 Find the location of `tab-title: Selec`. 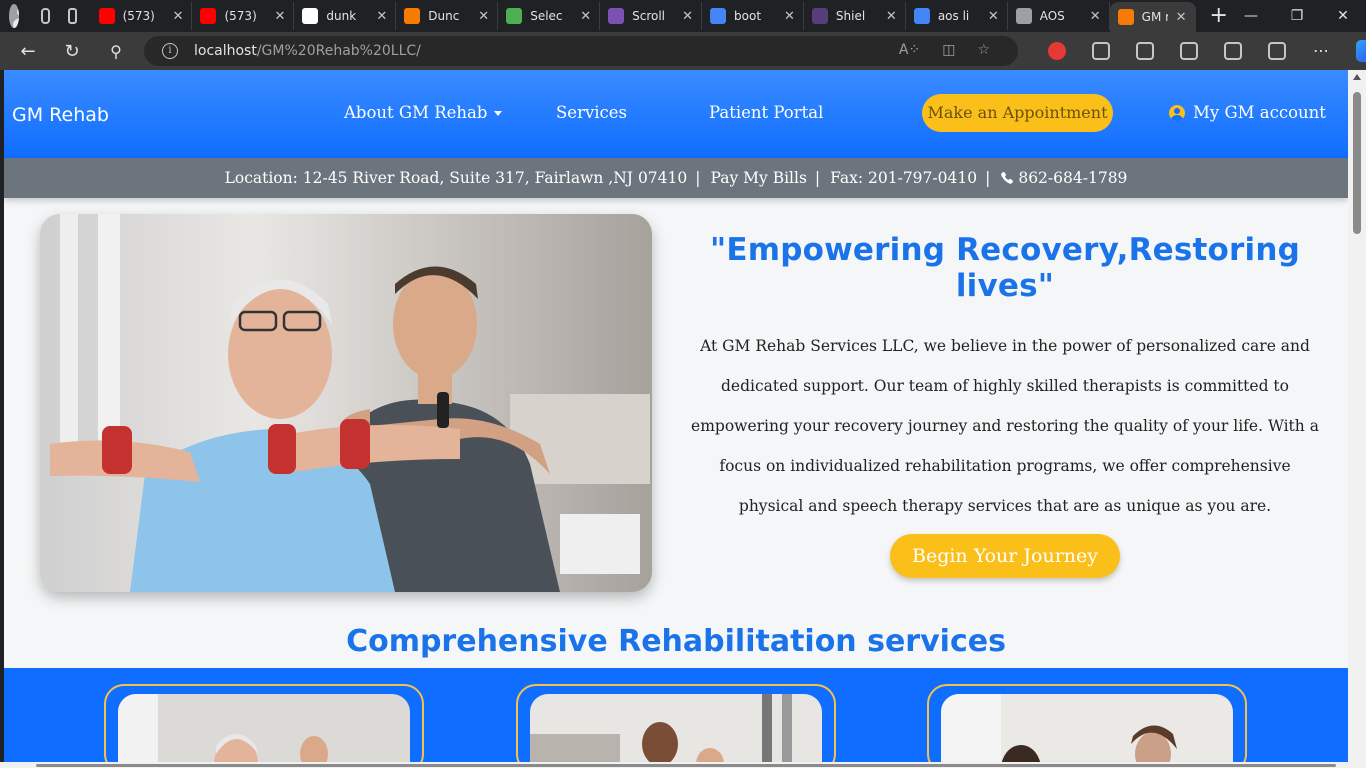

tab-title: Selec is located at coordinates (546, 16).